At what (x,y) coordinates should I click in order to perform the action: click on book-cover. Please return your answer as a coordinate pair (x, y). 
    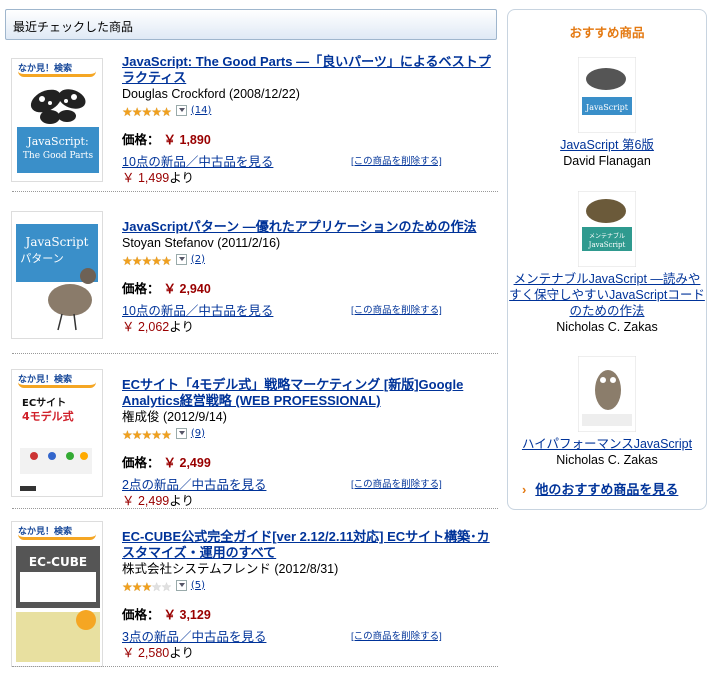
    Looking at the image, I should click on (607, 394).